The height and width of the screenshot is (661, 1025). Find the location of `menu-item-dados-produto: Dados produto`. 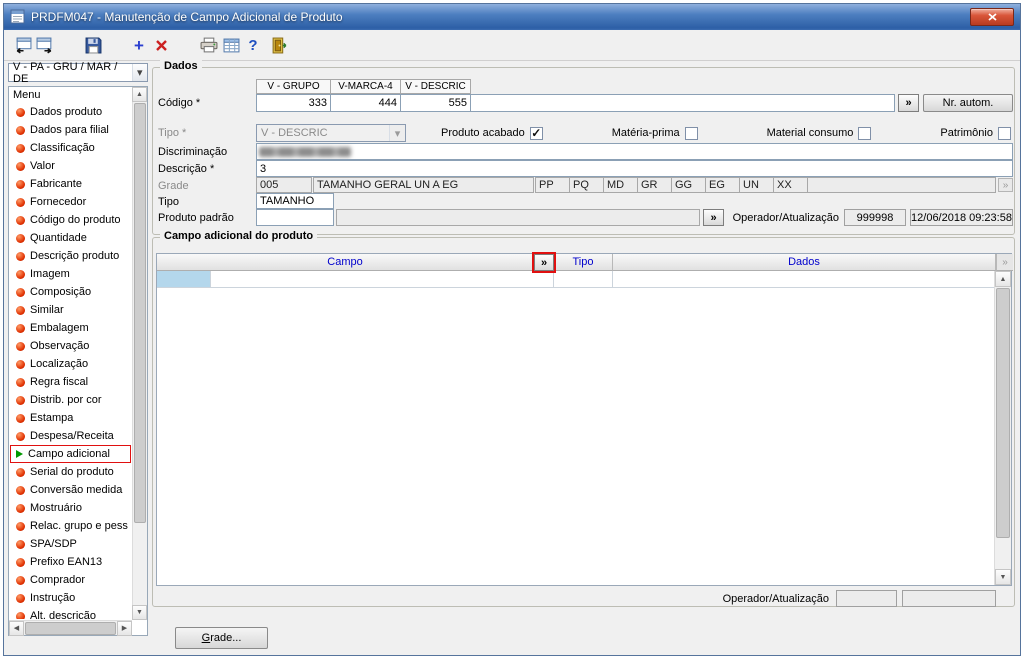

menu-item-dados-produto: Dados produto is located at coordinates (70, 112).